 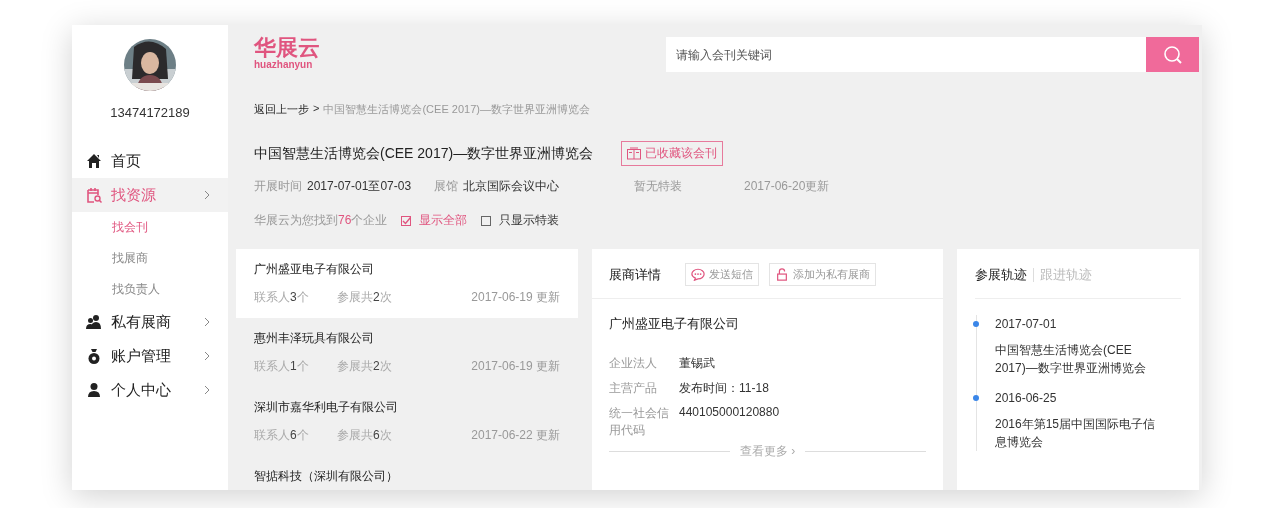 I want to click on logo-text: 华展云, so click(x=287, y=48).